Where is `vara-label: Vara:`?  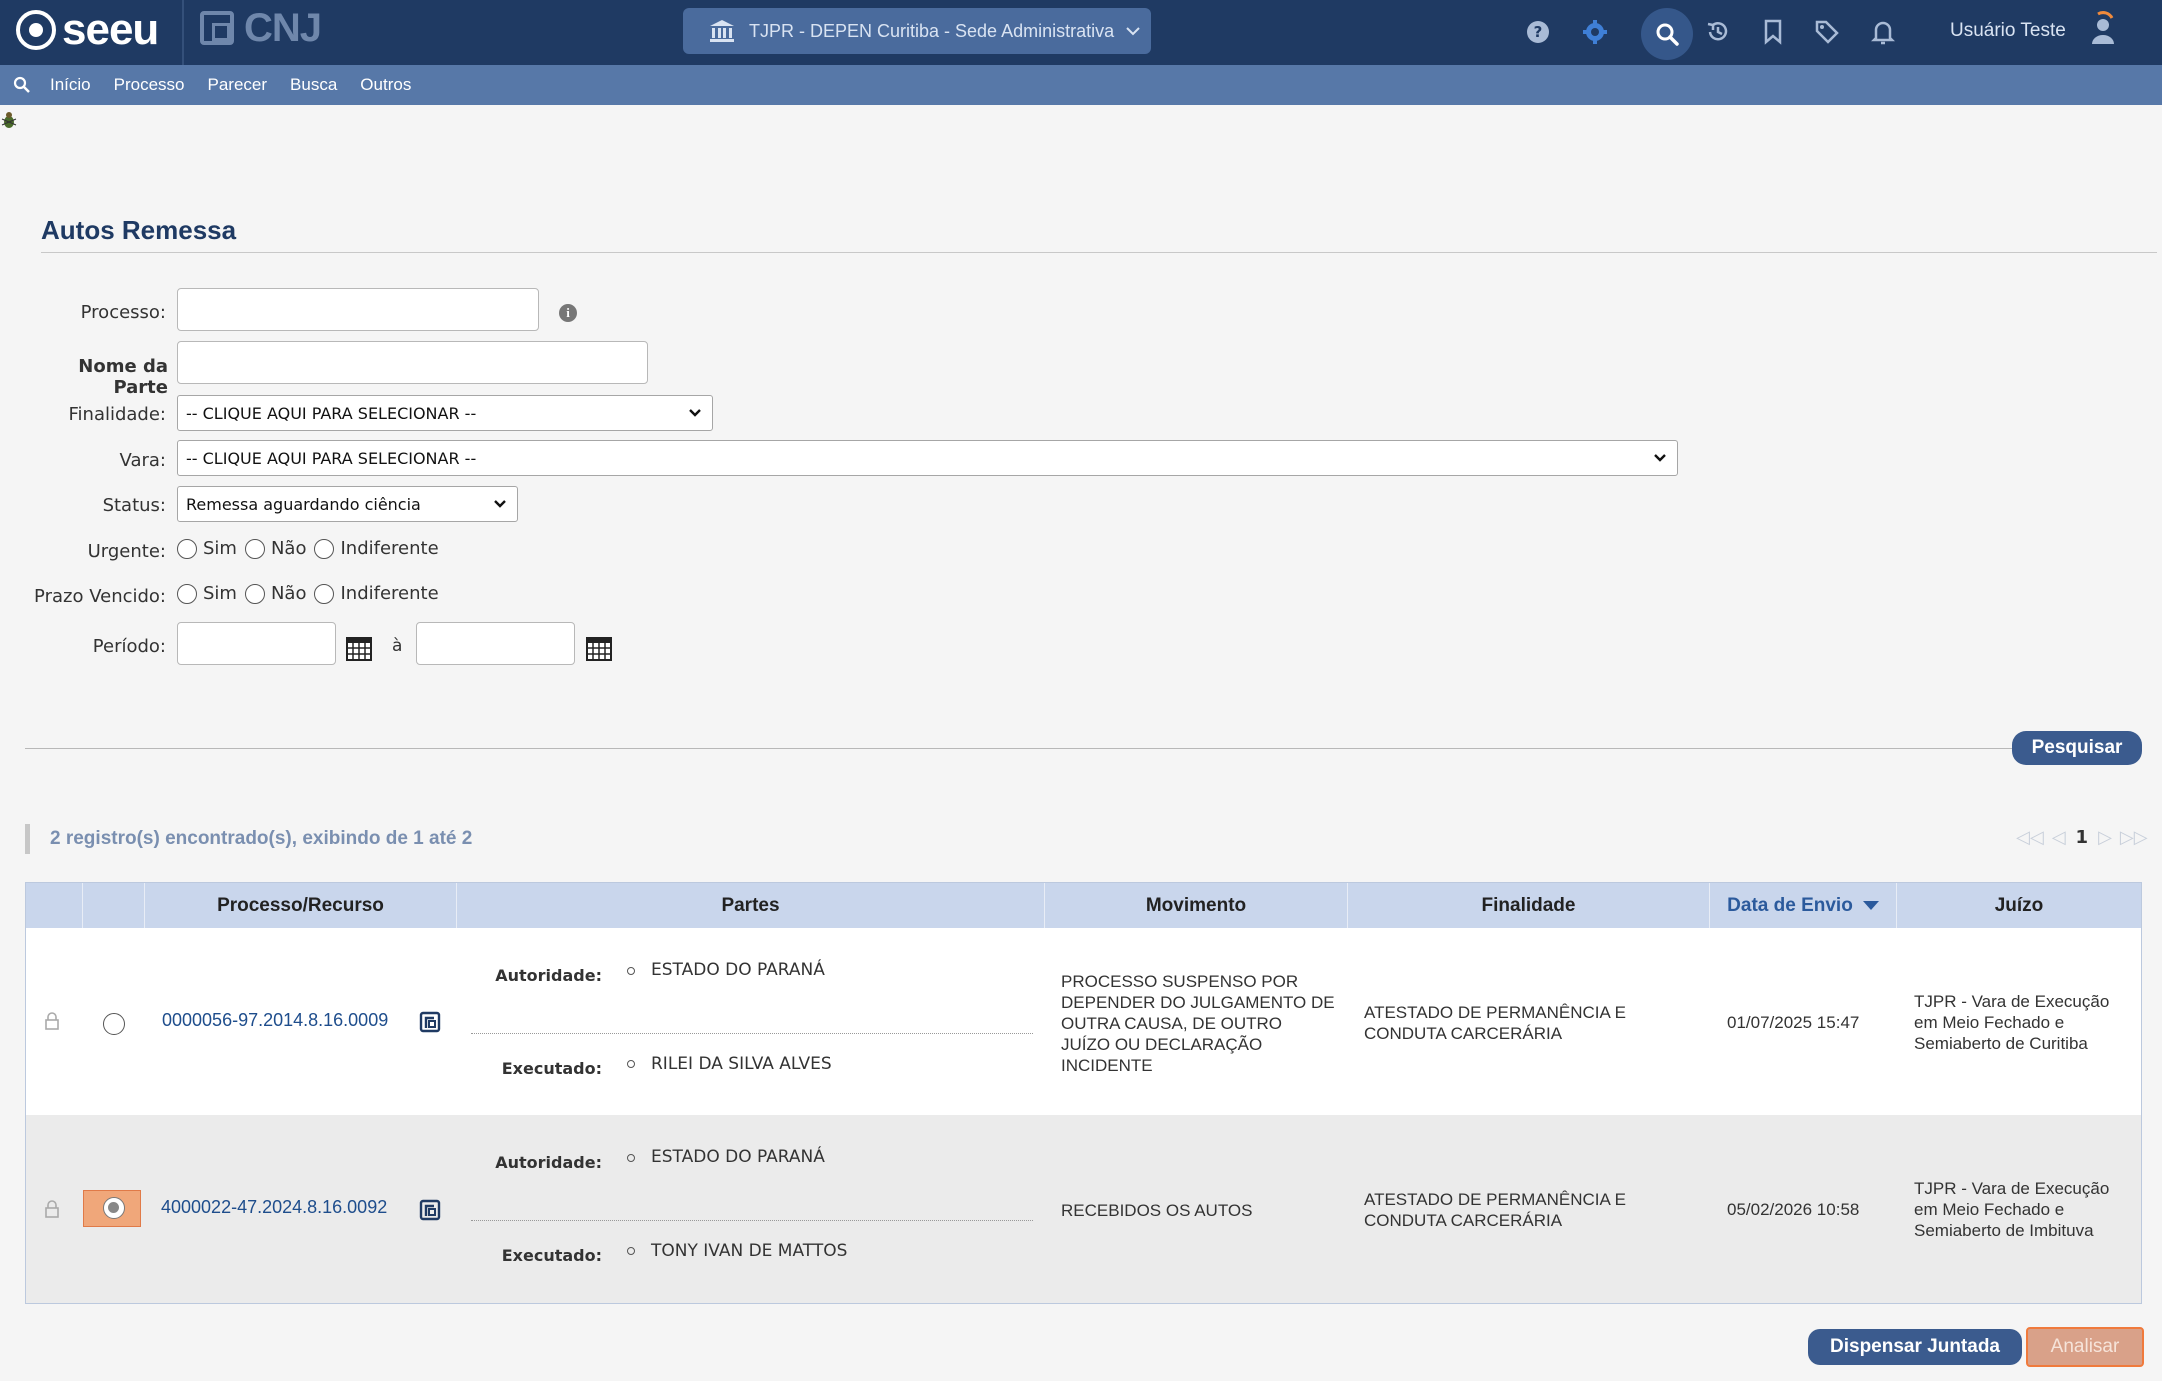 vara-label: Vara: is located at coordinates (142, 460).